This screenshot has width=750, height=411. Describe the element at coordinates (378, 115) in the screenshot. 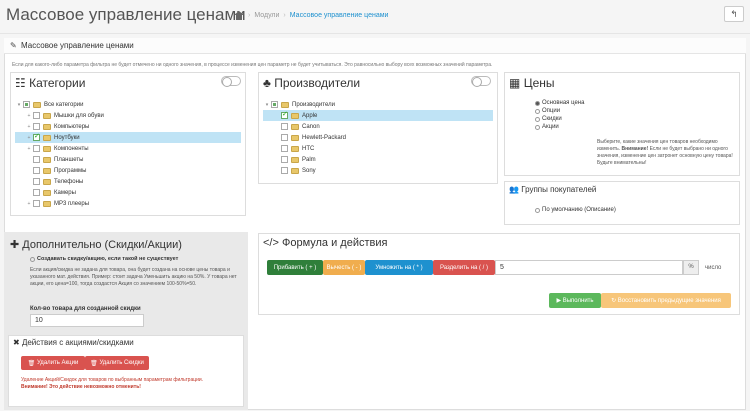

I see `manufacturer-tree-item: Apple` at that location.